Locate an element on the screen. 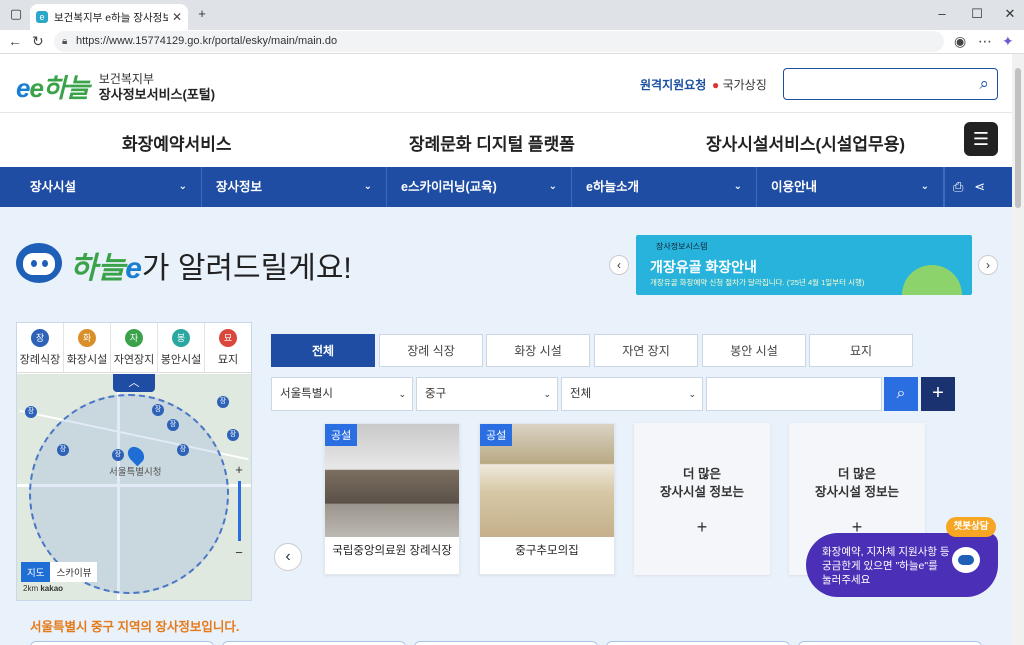  main-nav: 화장예약서비스 장례문화 디지털 플랫폼 장사시설서비스(시설업무용) is located at coordinates (506, 139).